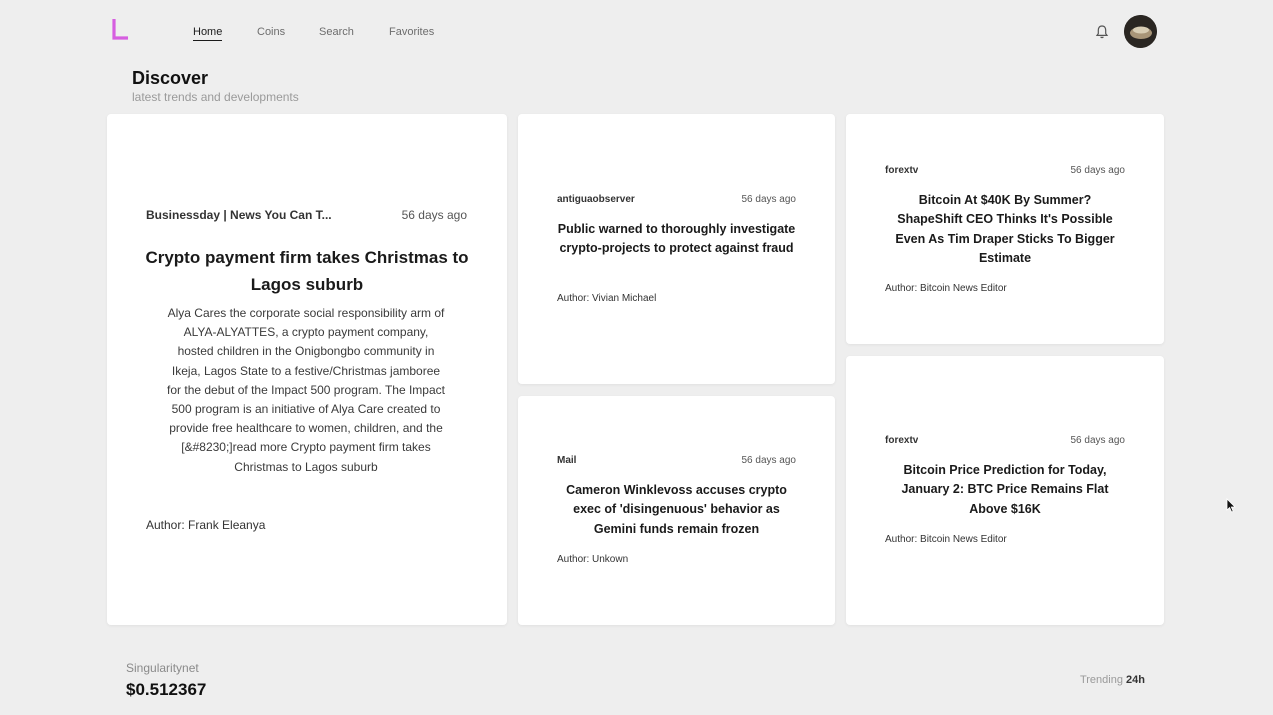 Image resolution: width=1273 pixels, height=715 pixels. Describe the element at coordinates (215, 97) in the screenshot. I see `page-subtitle: latest trends and developments` at that location.